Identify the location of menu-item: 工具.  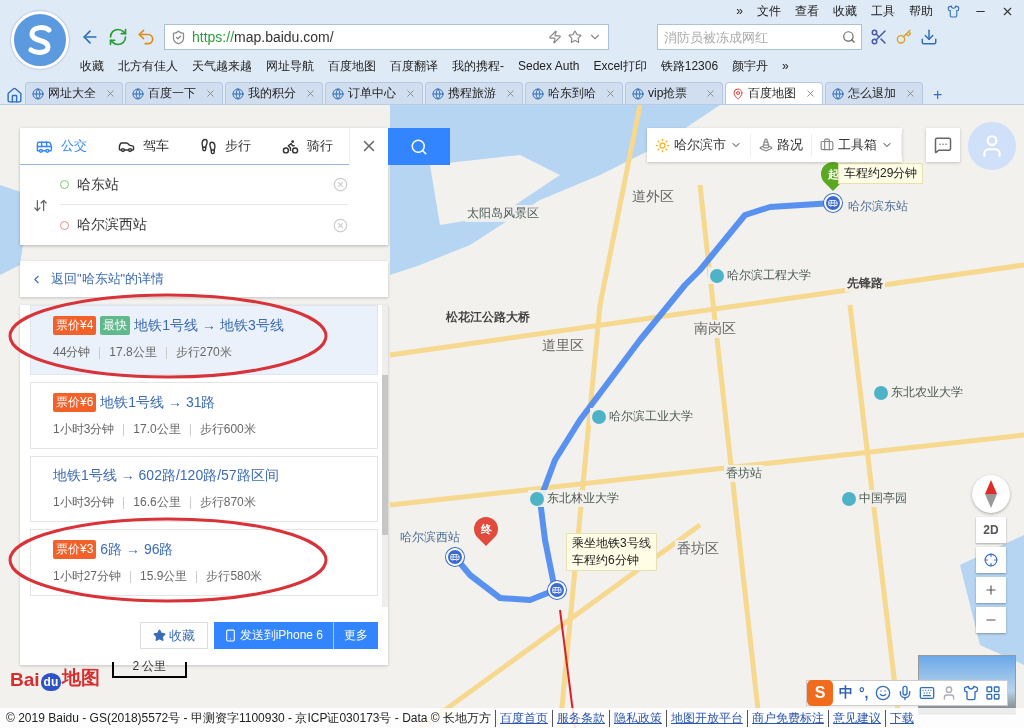
(883, 11).